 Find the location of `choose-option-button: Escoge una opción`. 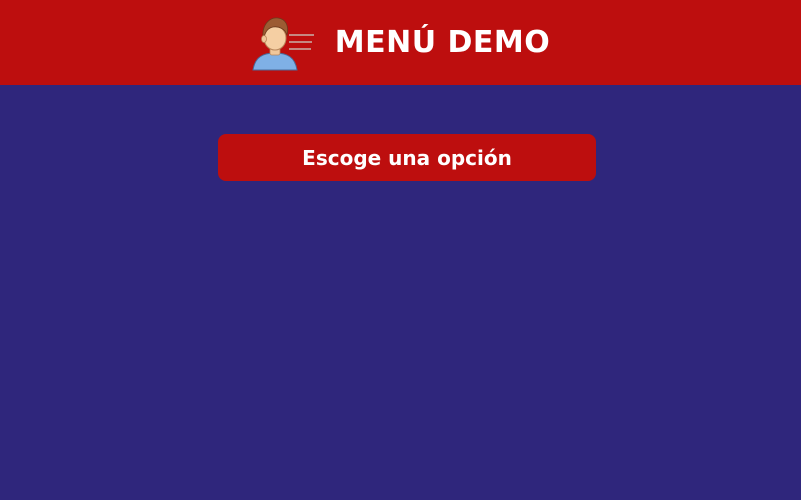

choose-option-button: Escoge una opción is located at coordinates (407, 157).